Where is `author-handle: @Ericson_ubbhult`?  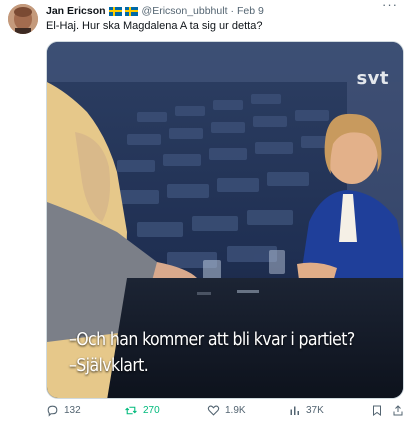 author-handle: @Ericson_ubbhult is located at coordinates (185, 11).